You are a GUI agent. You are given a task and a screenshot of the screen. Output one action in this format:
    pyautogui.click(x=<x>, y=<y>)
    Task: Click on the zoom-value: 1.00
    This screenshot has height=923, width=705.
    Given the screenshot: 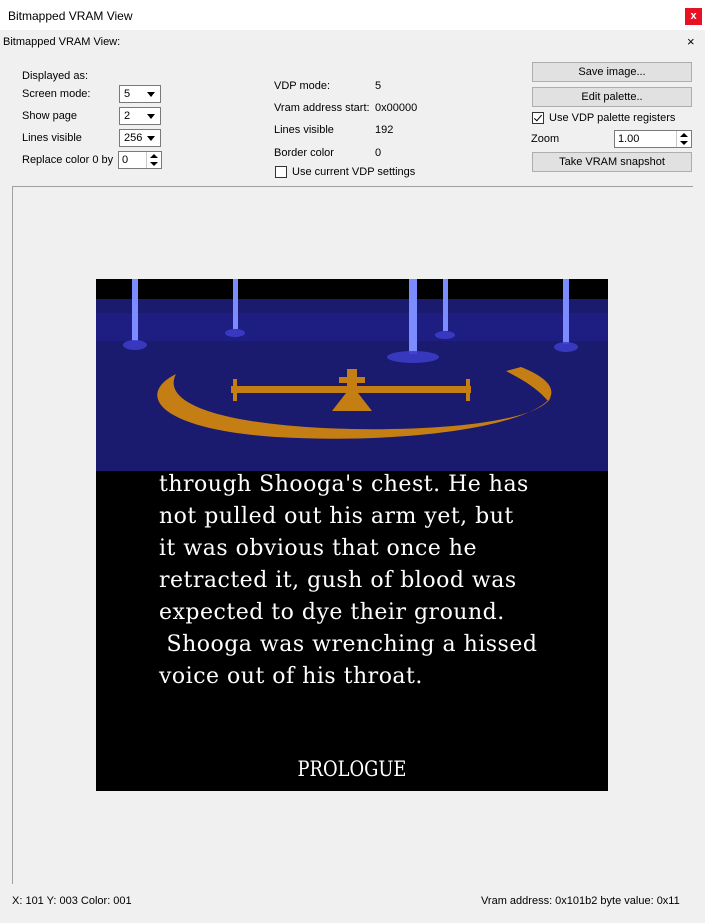 What is the action you would take?
    pyautogui.click(x=629, y=139)
    